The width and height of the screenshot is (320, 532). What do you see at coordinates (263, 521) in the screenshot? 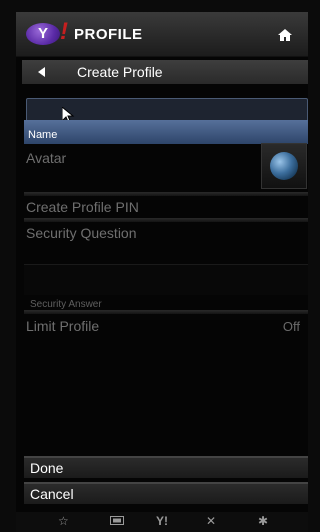
I see `settings-icon: ✱` at bounding box center [263, 521].